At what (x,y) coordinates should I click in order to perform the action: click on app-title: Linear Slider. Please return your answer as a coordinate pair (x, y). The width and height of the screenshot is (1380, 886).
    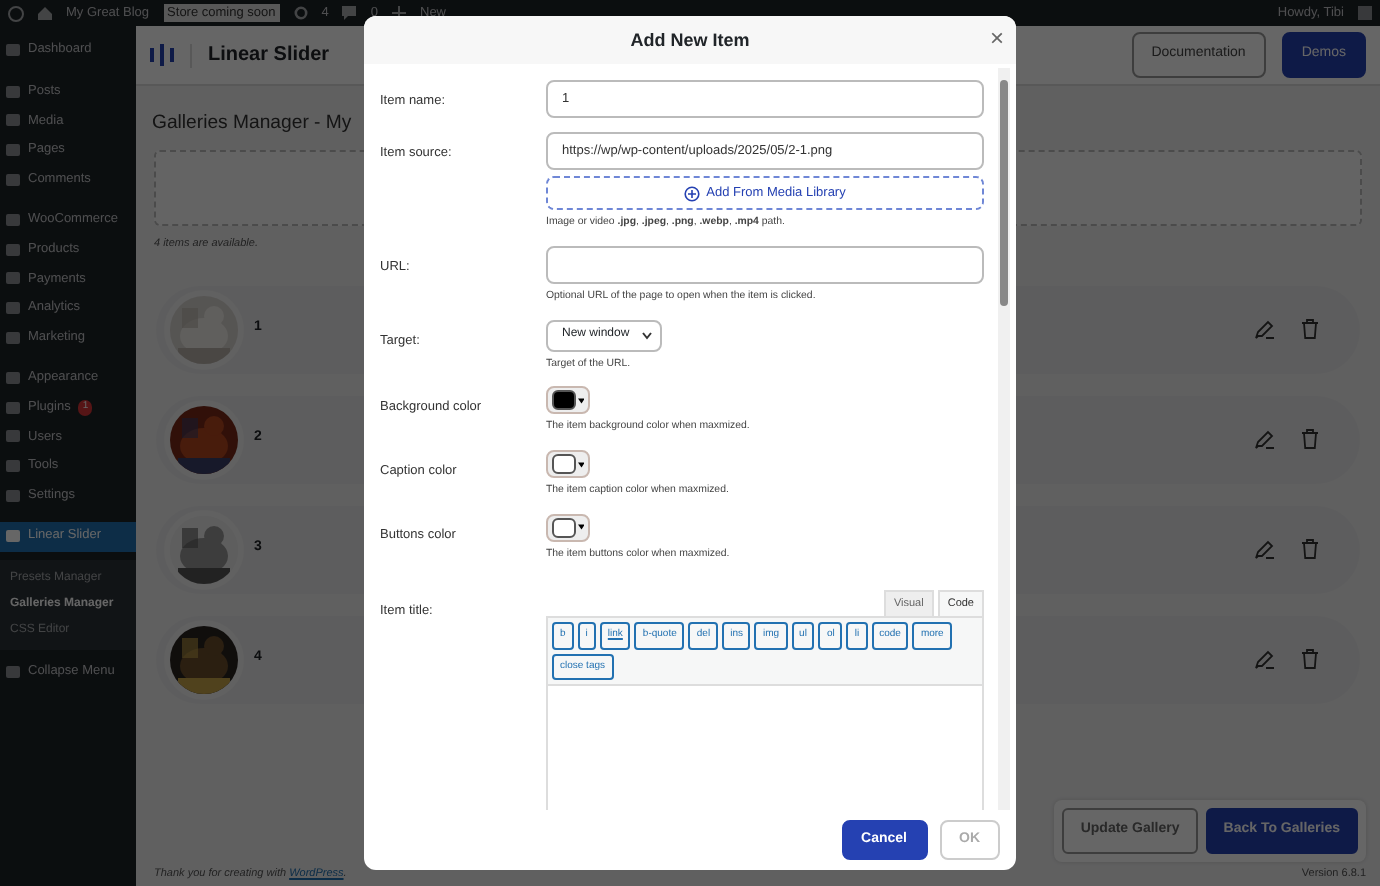
    Looking at the image, I should click on (260, 55).